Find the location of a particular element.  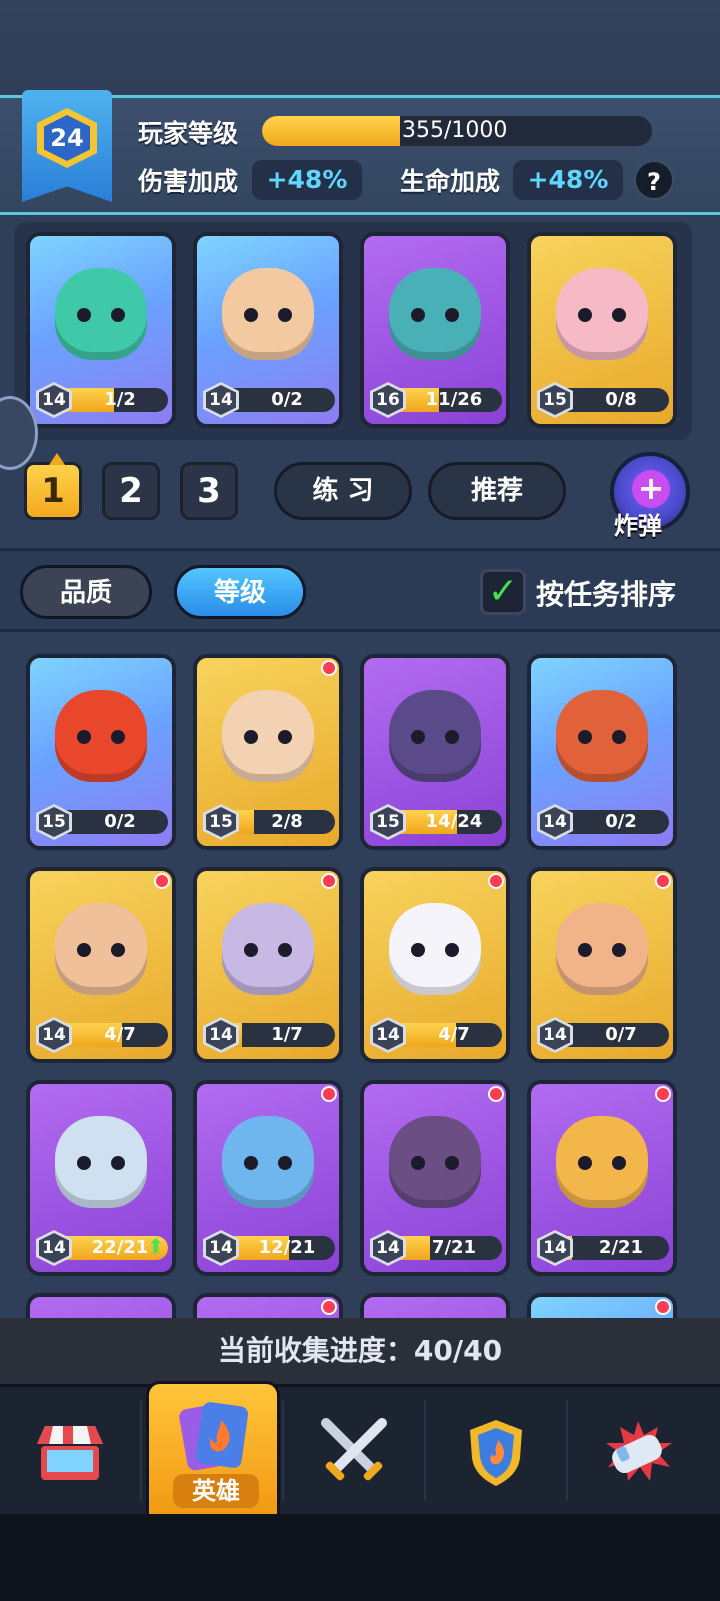

level-badge: 24 is located at coordinates (67, 138).